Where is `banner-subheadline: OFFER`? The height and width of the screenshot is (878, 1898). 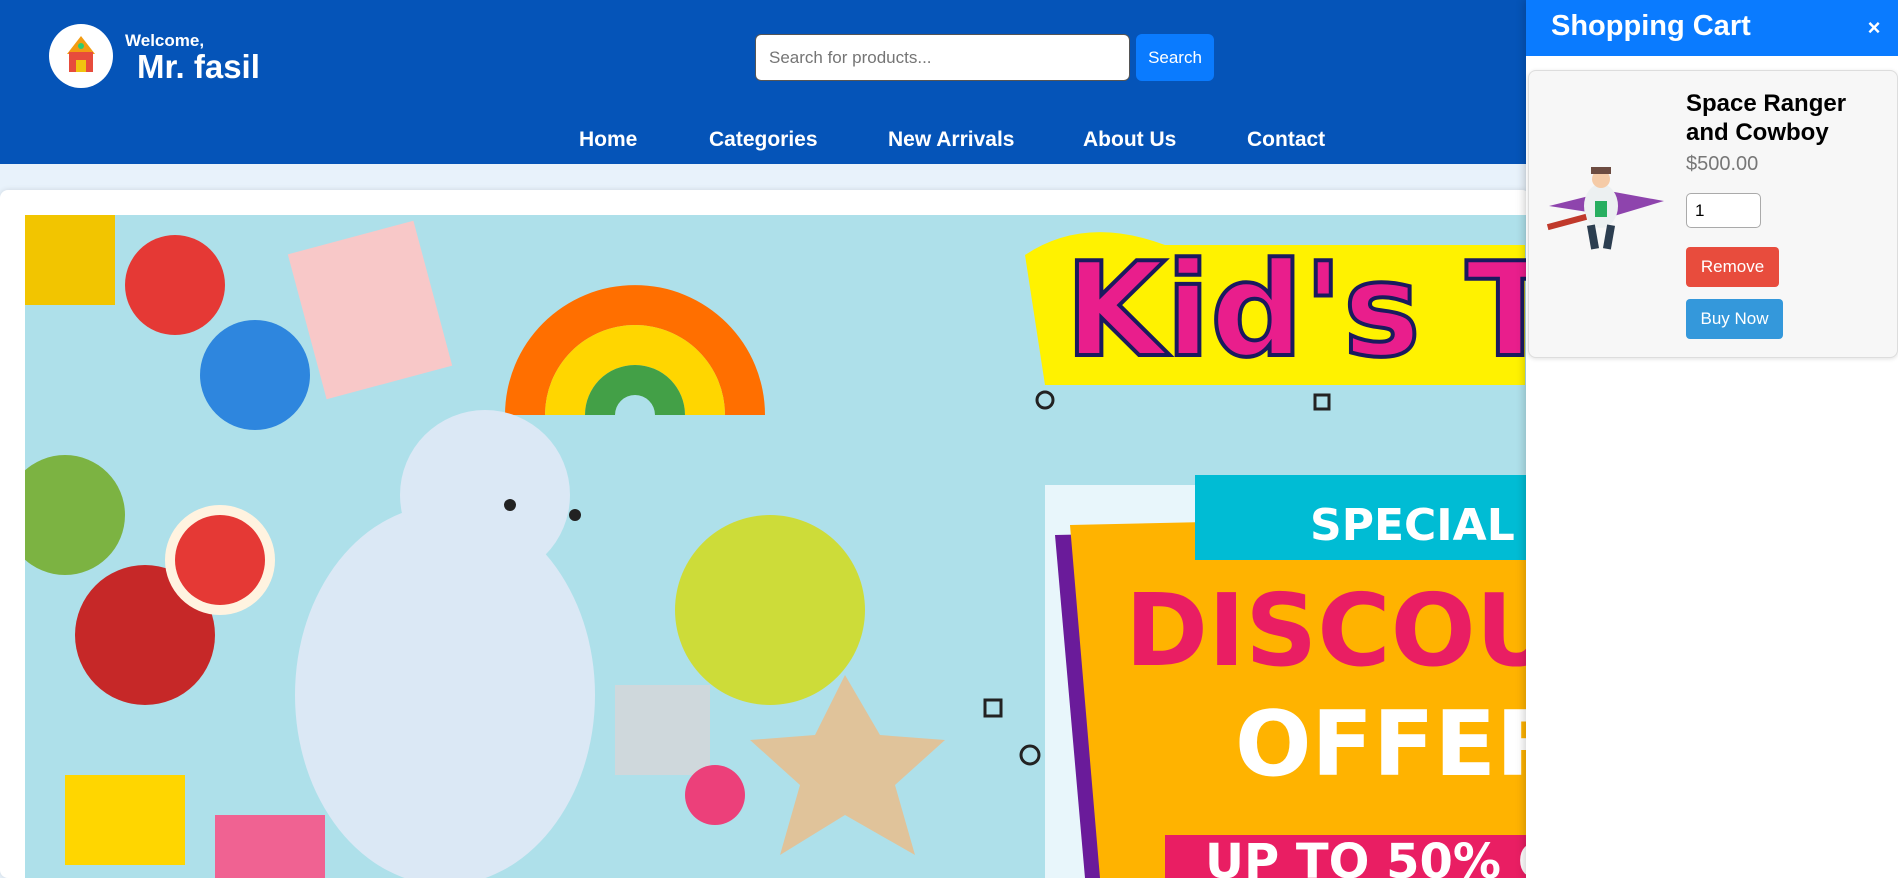 banner-subheadline: OFFER is located at coordinates (1380, 744).